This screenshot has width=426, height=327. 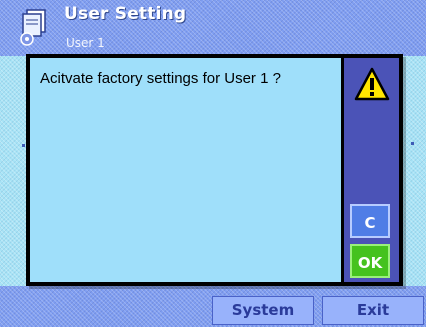 I want to click on dialog-action-panel: C OK, so click(x=371, y=170).